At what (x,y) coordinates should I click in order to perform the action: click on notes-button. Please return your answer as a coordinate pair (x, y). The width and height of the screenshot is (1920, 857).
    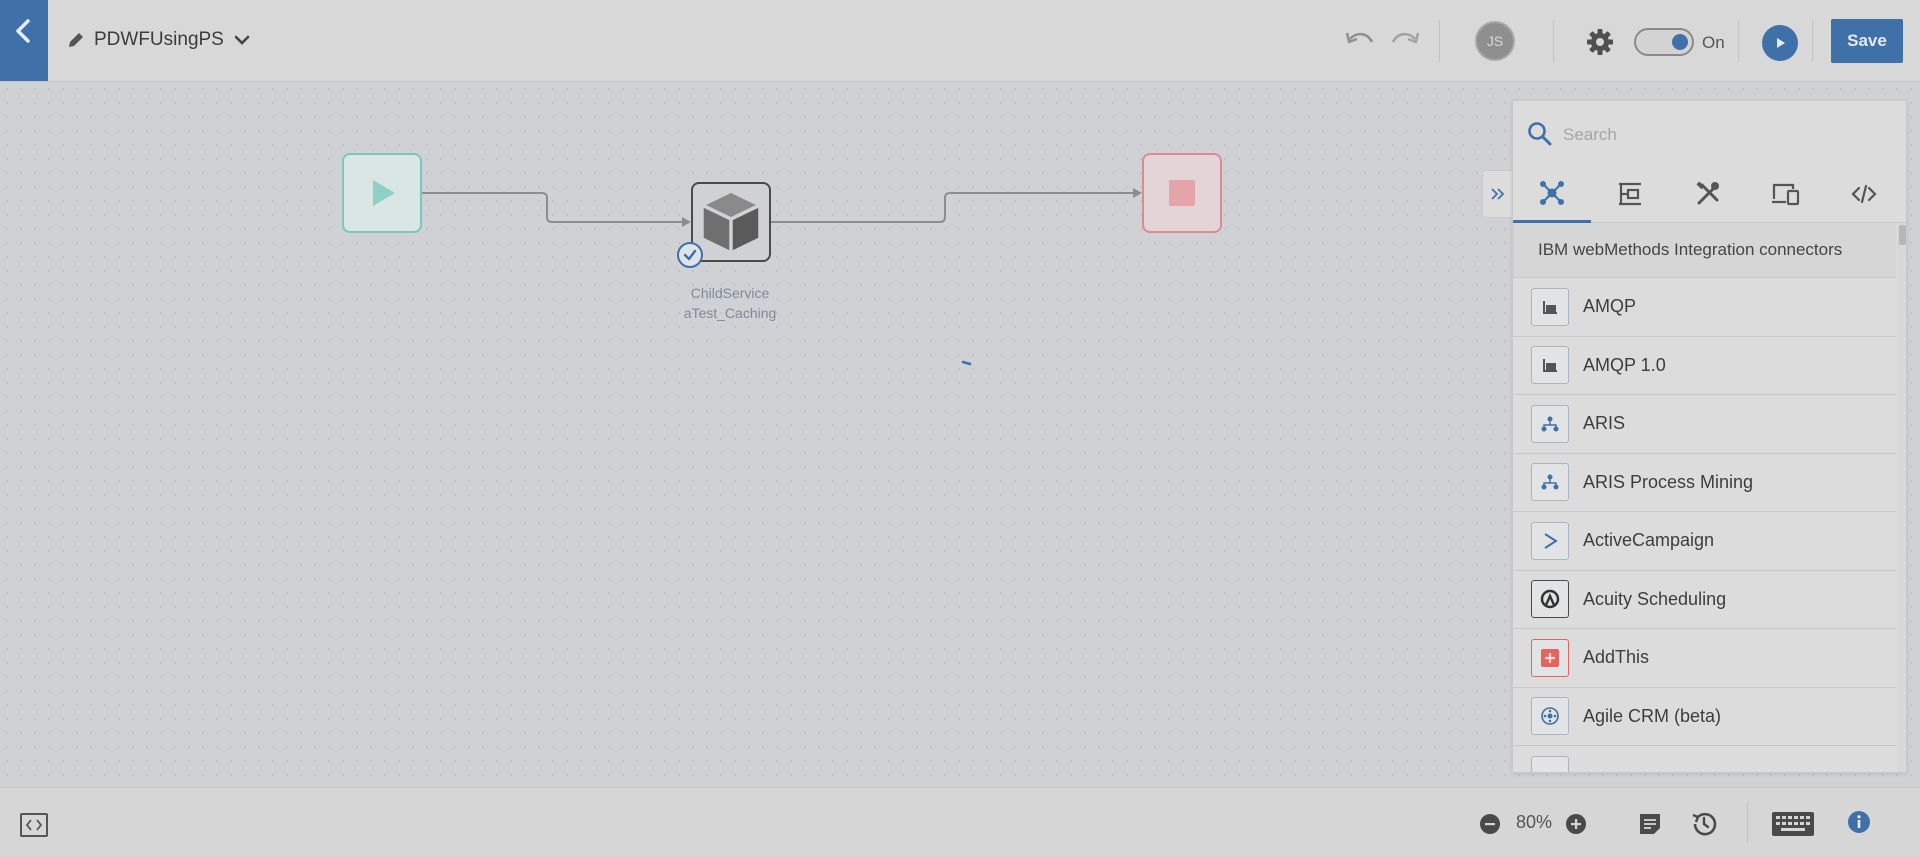
    Looking at the image, I should click on (1650, 824).